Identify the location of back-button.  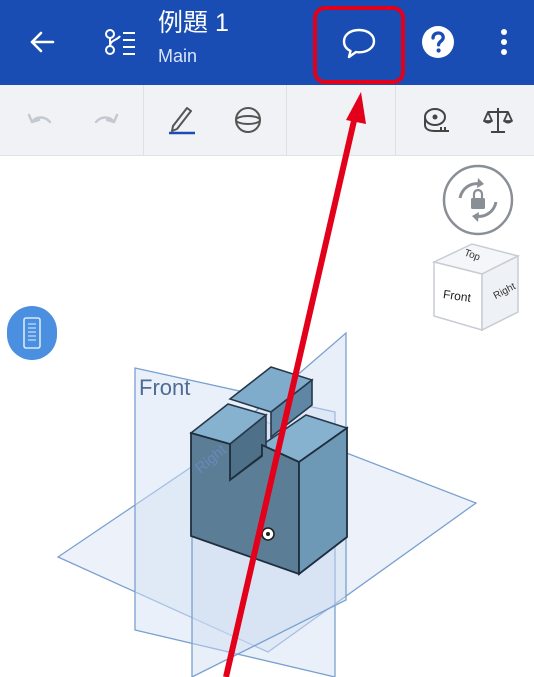
(42, 42).